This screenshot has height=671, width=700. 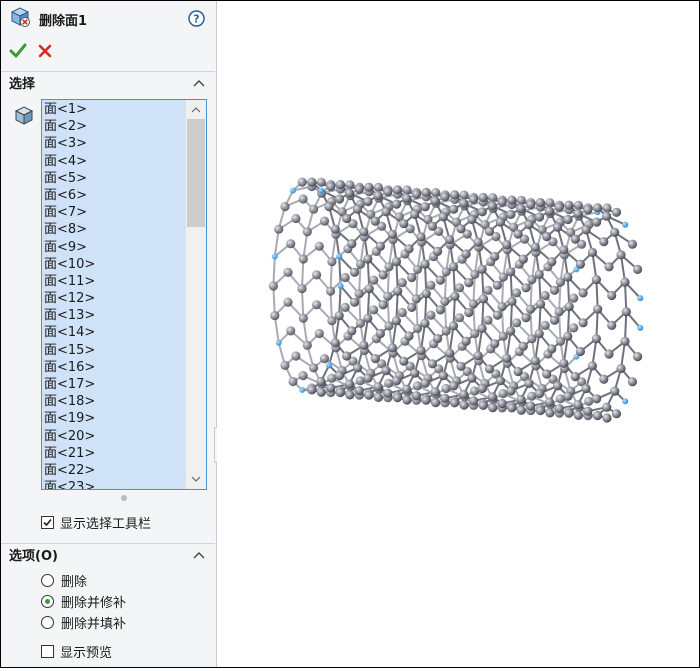 What do you see at coordinates (114, 401) in the screenshot?
I see `list-item: 面<18>` at bounding box center [114, 401].